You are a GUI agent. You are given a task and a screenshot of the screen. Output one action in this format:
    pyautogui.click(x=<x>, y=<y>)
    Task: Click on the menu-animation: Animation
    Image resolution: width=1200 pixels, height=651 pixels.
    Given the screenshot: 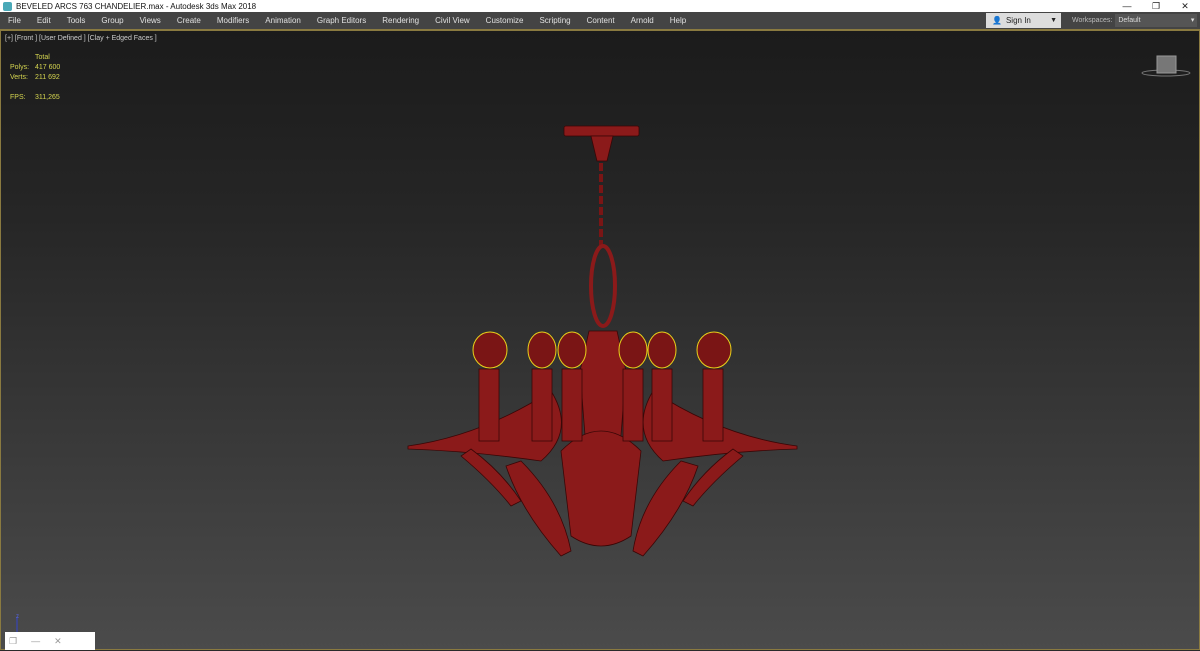 What is the action you would take?
    pyautogui.click(x=283, y=20)
    